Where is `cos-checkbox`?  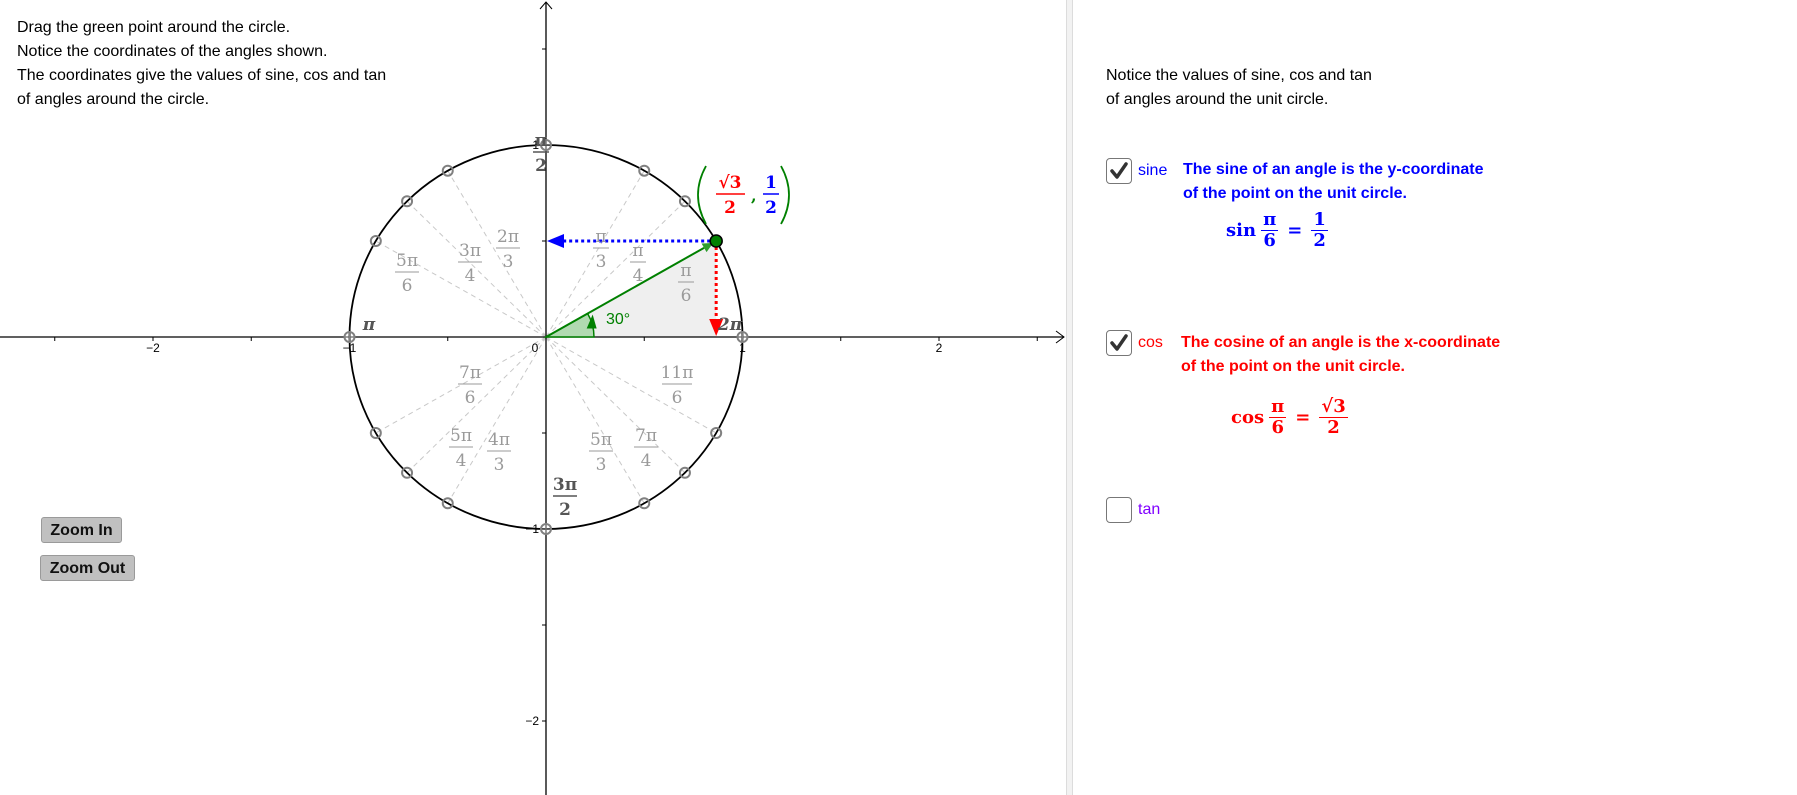
cos-checkbox is located at coordinates (1119, 343).